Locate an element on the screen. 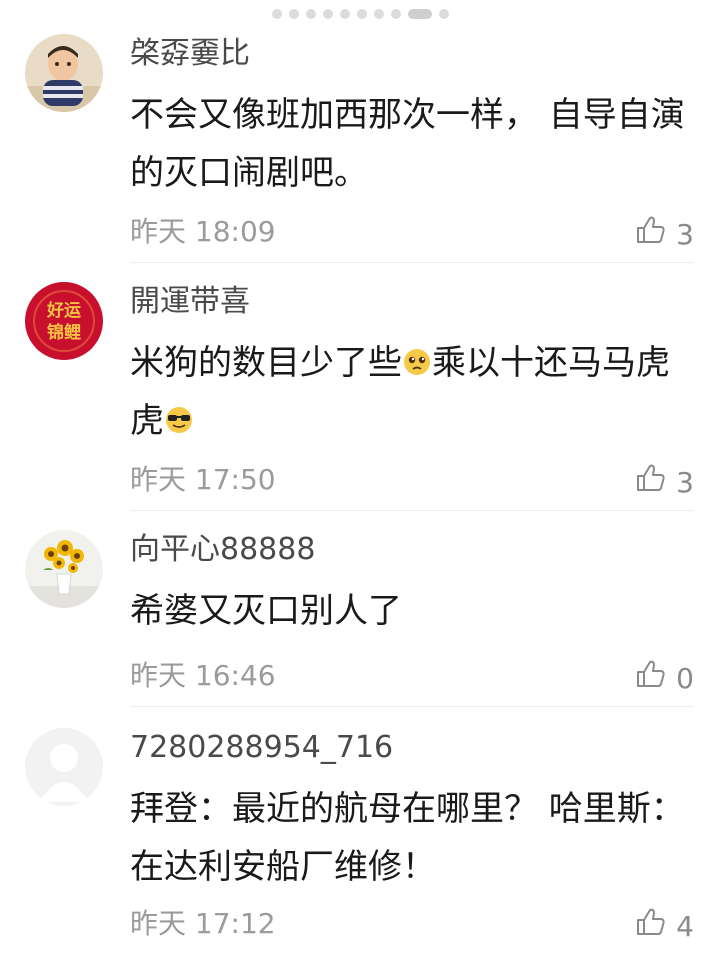 This screenshot has width=720, height=959. username: 開運带喜 is located at coordinates (190, 302).